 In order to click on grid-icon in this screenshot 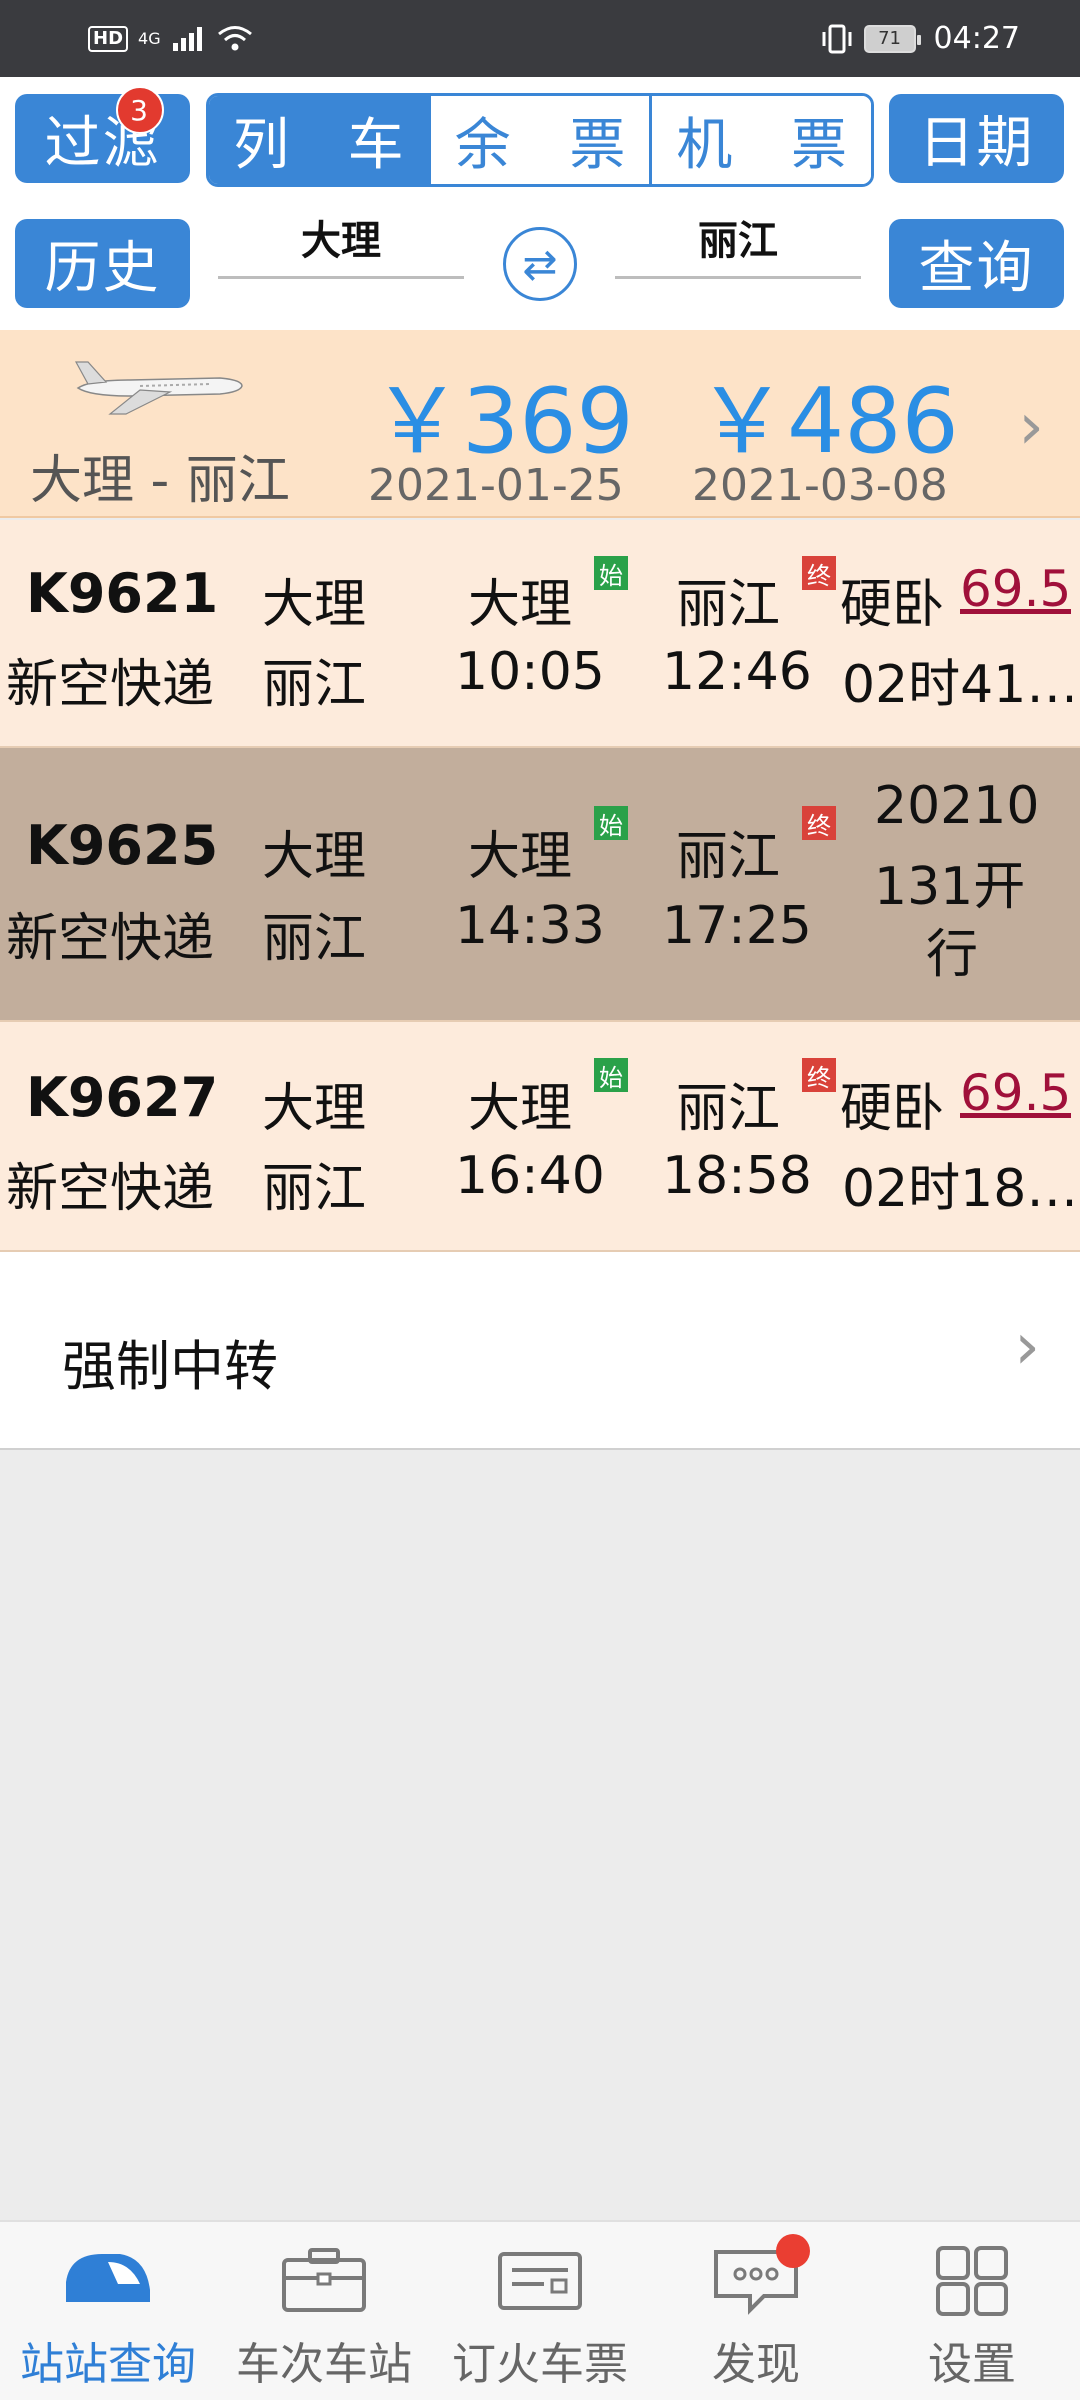, I will do `click(972, 2281)`.